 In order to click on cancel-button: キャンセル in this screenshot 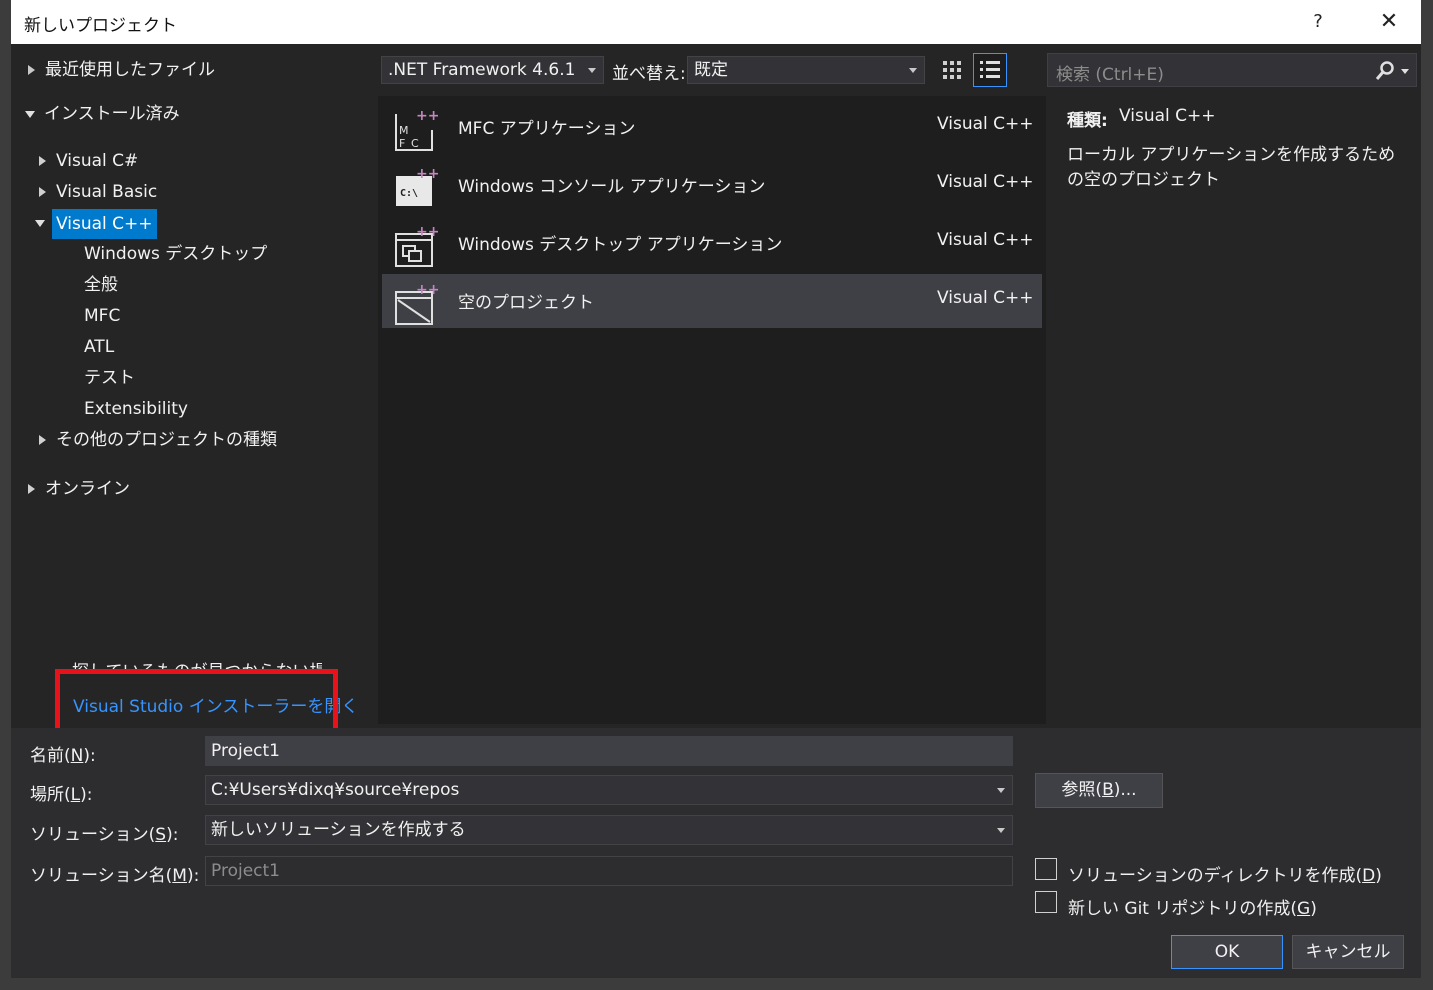, I will do `click(1348, 952)`.